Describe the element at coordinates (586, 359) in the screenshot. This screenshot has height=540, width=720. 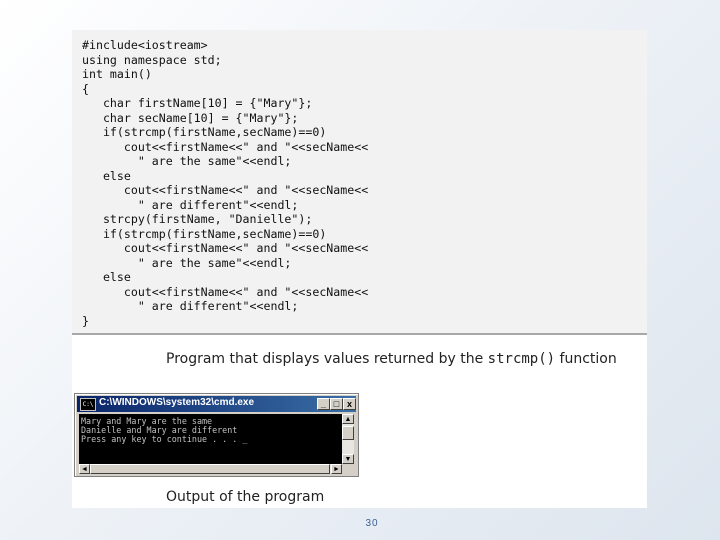
I see `program-caption-suffix: function` at that location.